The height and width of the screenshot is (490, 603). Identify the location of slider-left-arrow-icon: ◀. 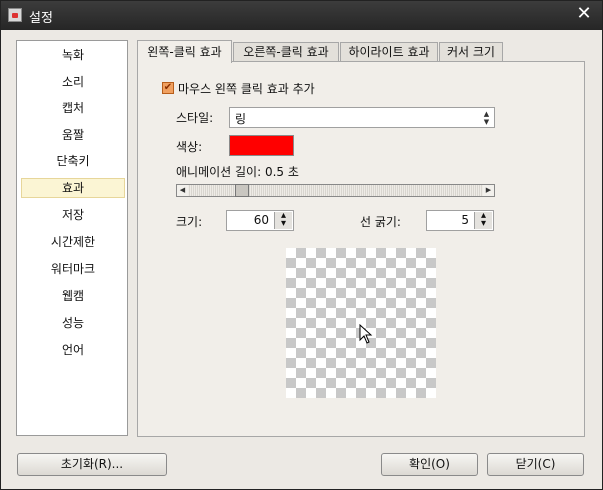
(182, 190).